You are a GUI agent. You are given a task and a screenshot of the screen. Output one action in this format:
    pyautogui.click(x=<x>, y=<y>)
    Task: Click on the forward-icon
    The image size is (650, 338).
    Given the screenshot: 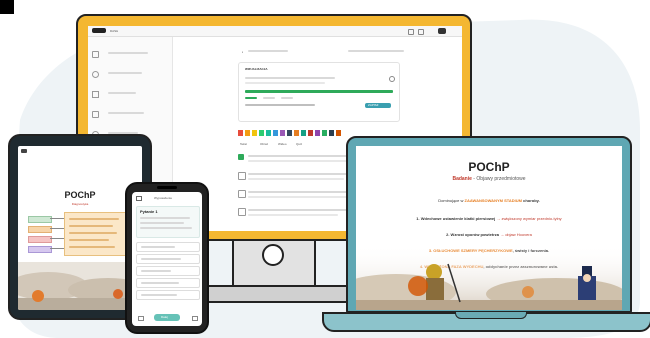 What is the action you would take?
    pyautogui.click(x=195, y=318)
    